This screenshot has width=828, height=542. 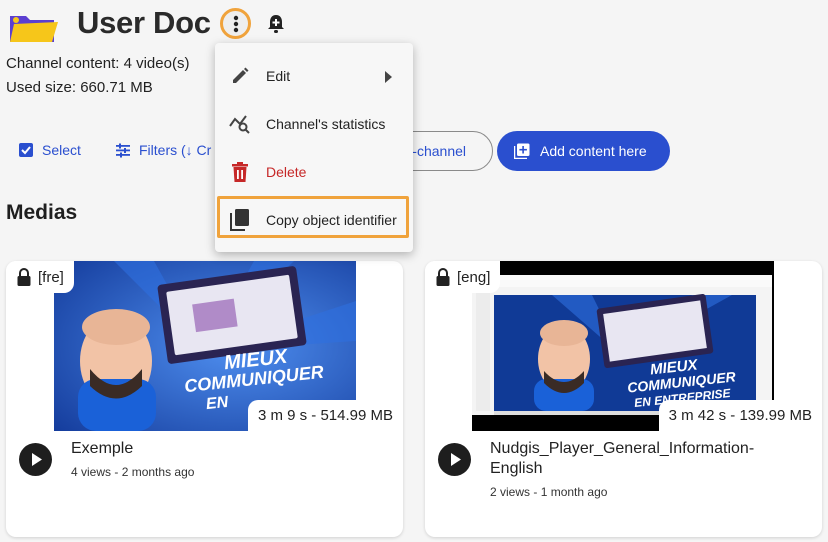 I want to click on media-views: 4 views, so click(x=91, y=472).